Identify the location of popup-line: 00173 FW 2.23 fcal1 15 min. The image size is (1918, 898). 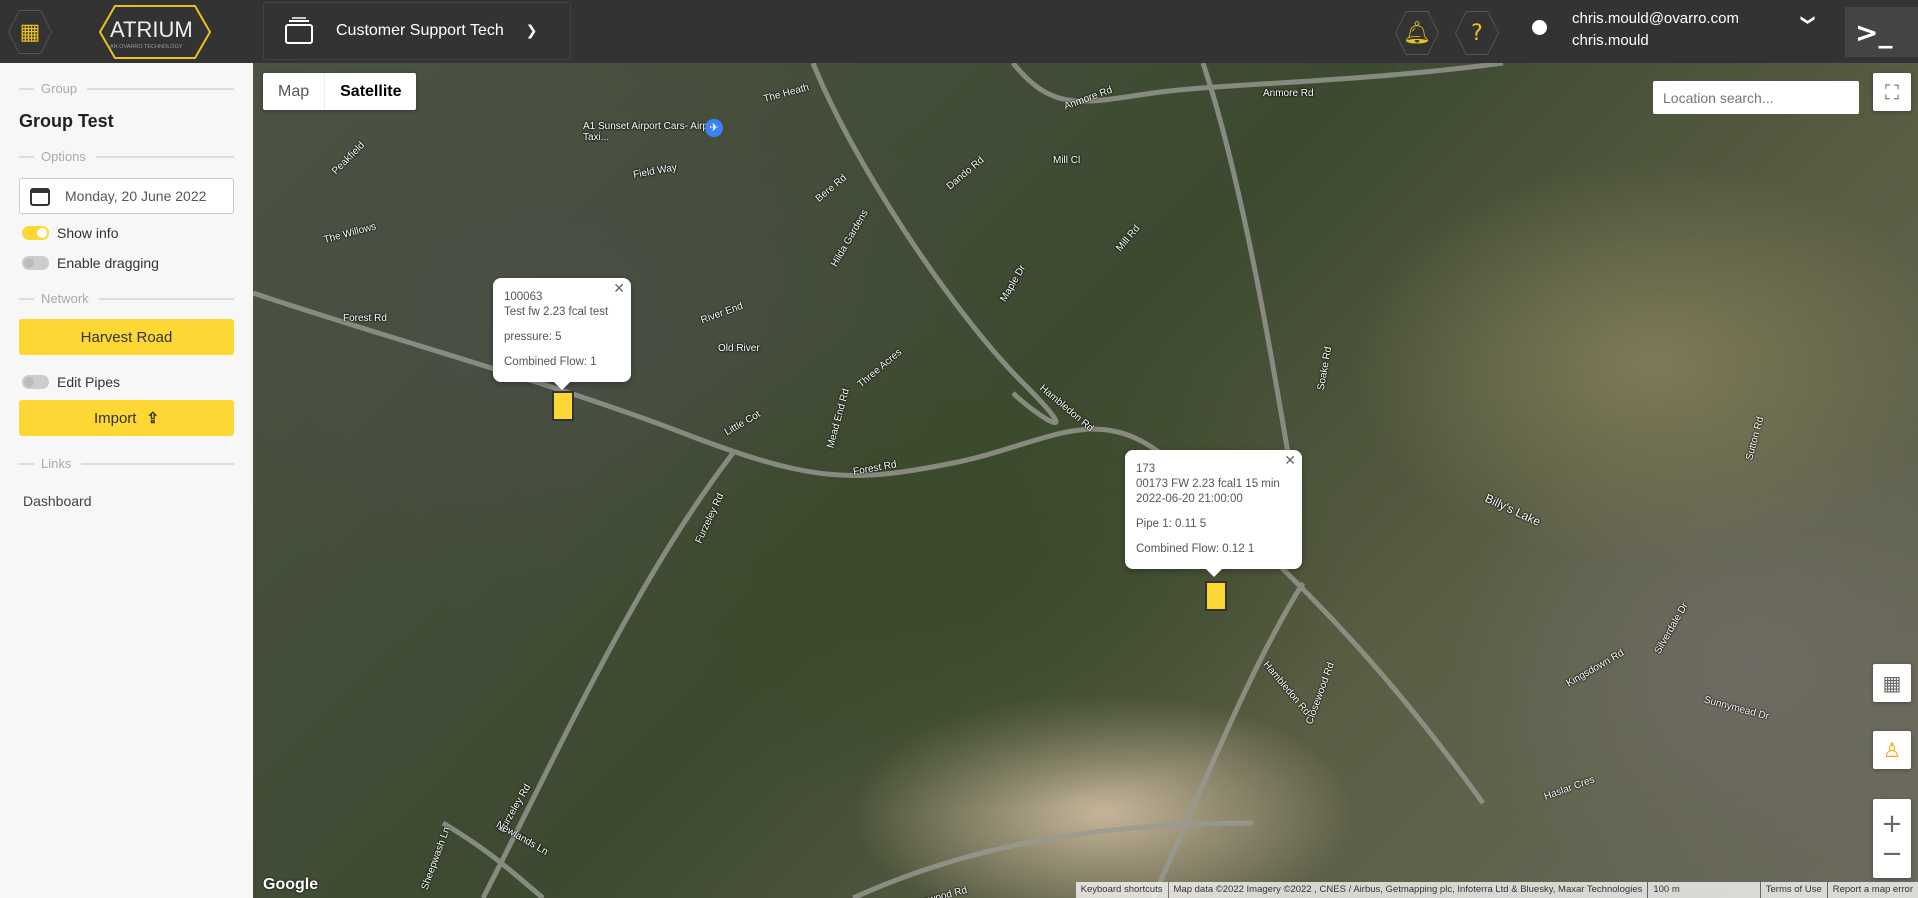
(1208, 484).